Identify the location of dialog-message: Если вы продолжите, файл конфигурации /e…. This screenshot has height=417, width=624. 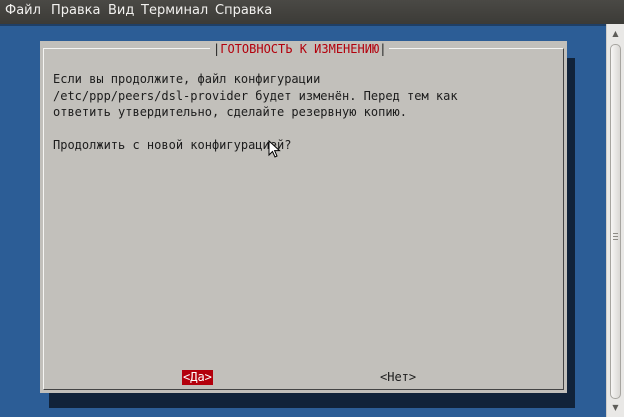
(255, 112).